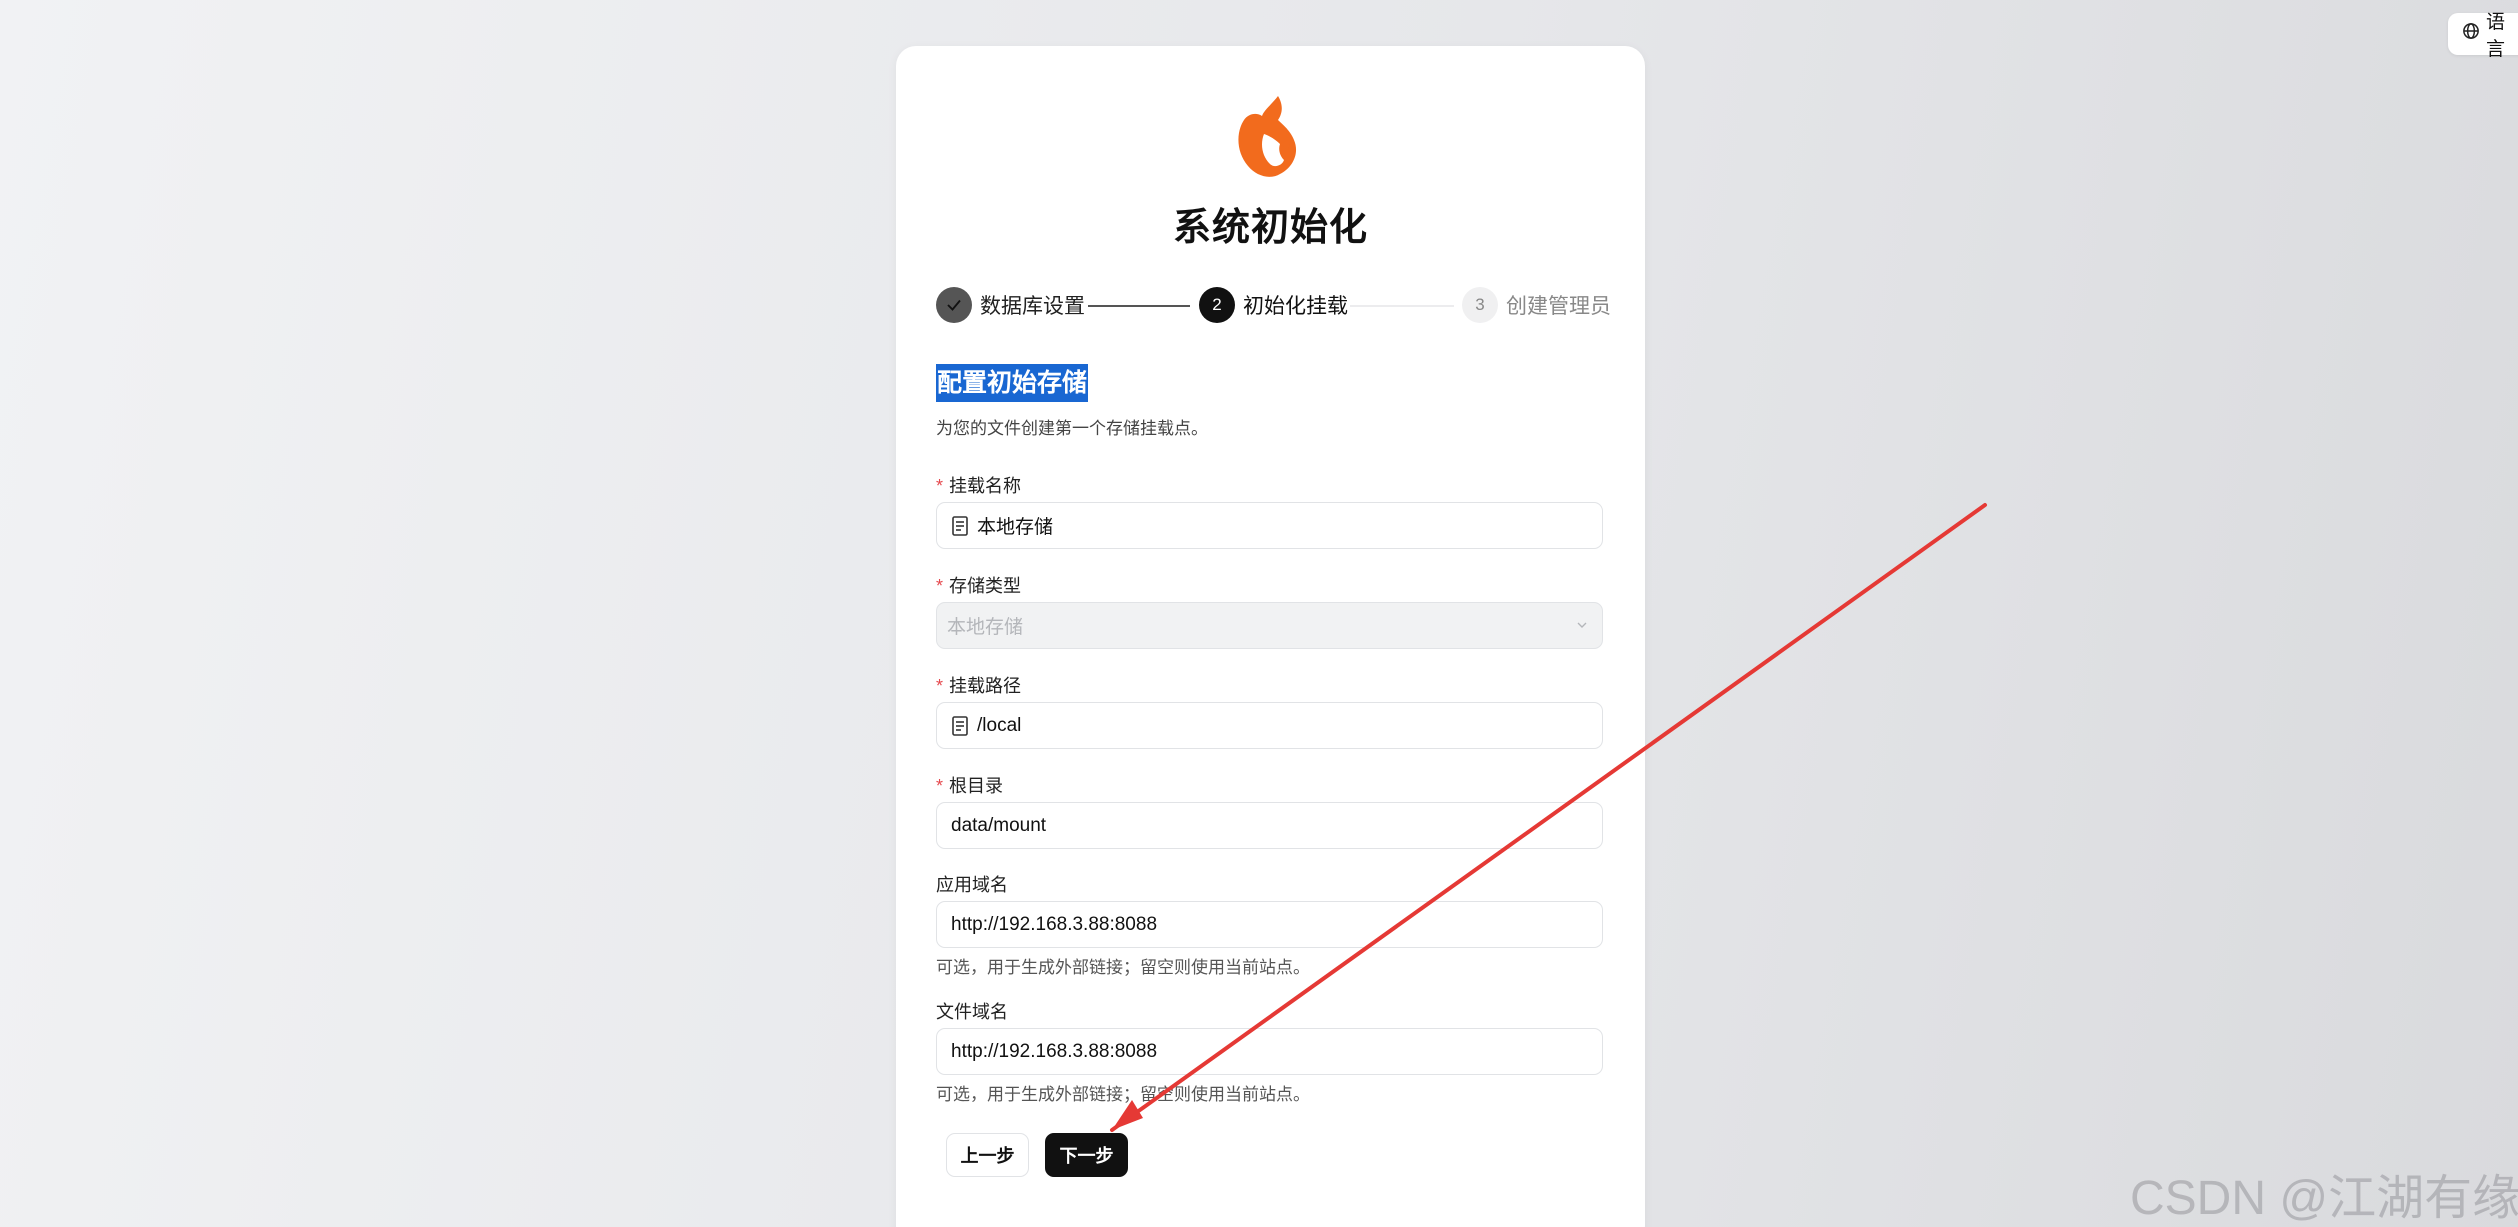 The image size is (2518, 1227). Describe the element at coordinates (985, 627) in the screenshot. I see `storage-type-value: 本地存储` at that location.